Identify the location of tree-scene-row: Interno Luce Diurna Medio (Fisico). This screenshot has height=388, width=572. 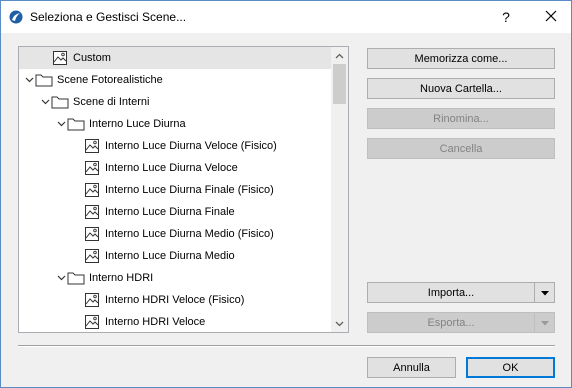
(175, 234).